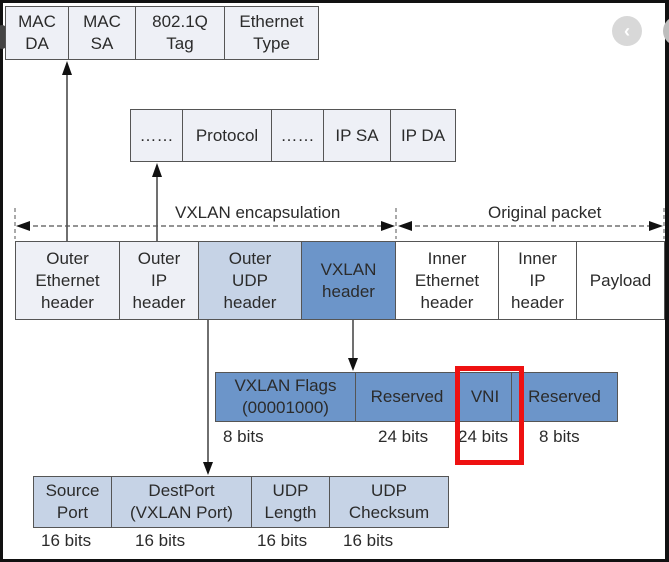 The width and height of the screenshot is (669, 562). I want to click on span-vxlan-arrow-right, so click(388, 226).